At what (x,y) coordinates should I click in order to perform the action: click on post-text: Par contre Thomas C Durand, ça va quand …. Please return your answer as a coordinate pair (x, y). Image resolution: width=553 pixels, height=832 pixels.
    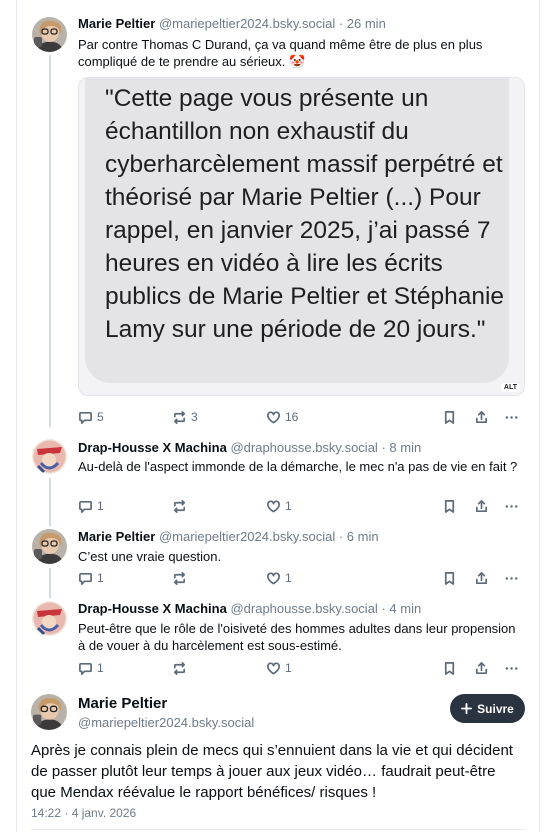
    Looking at the image, I should click on (280, 53).